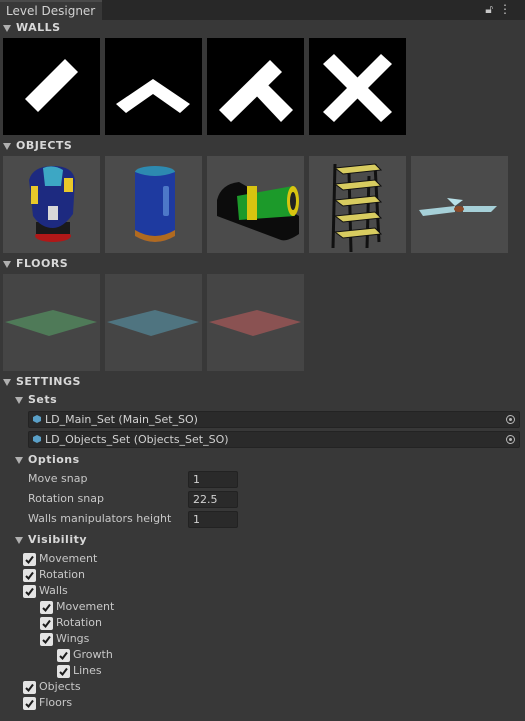 This screenshot has width=525, height=721. What do you see at coordinates (262, 401) in the screenshot?
I see `sets-foldout: Sets` at bounding box center [262, 401].